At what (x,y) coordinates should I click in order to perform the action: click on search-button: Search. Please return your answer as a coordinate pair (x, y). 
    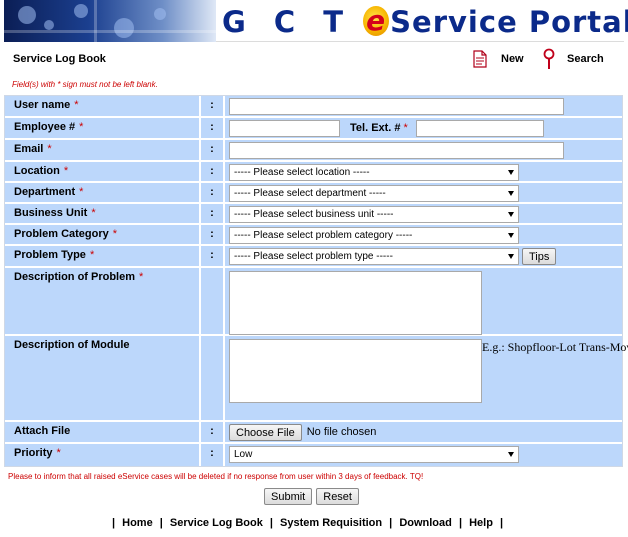
    Looking at the image, I should click on (573, 59).